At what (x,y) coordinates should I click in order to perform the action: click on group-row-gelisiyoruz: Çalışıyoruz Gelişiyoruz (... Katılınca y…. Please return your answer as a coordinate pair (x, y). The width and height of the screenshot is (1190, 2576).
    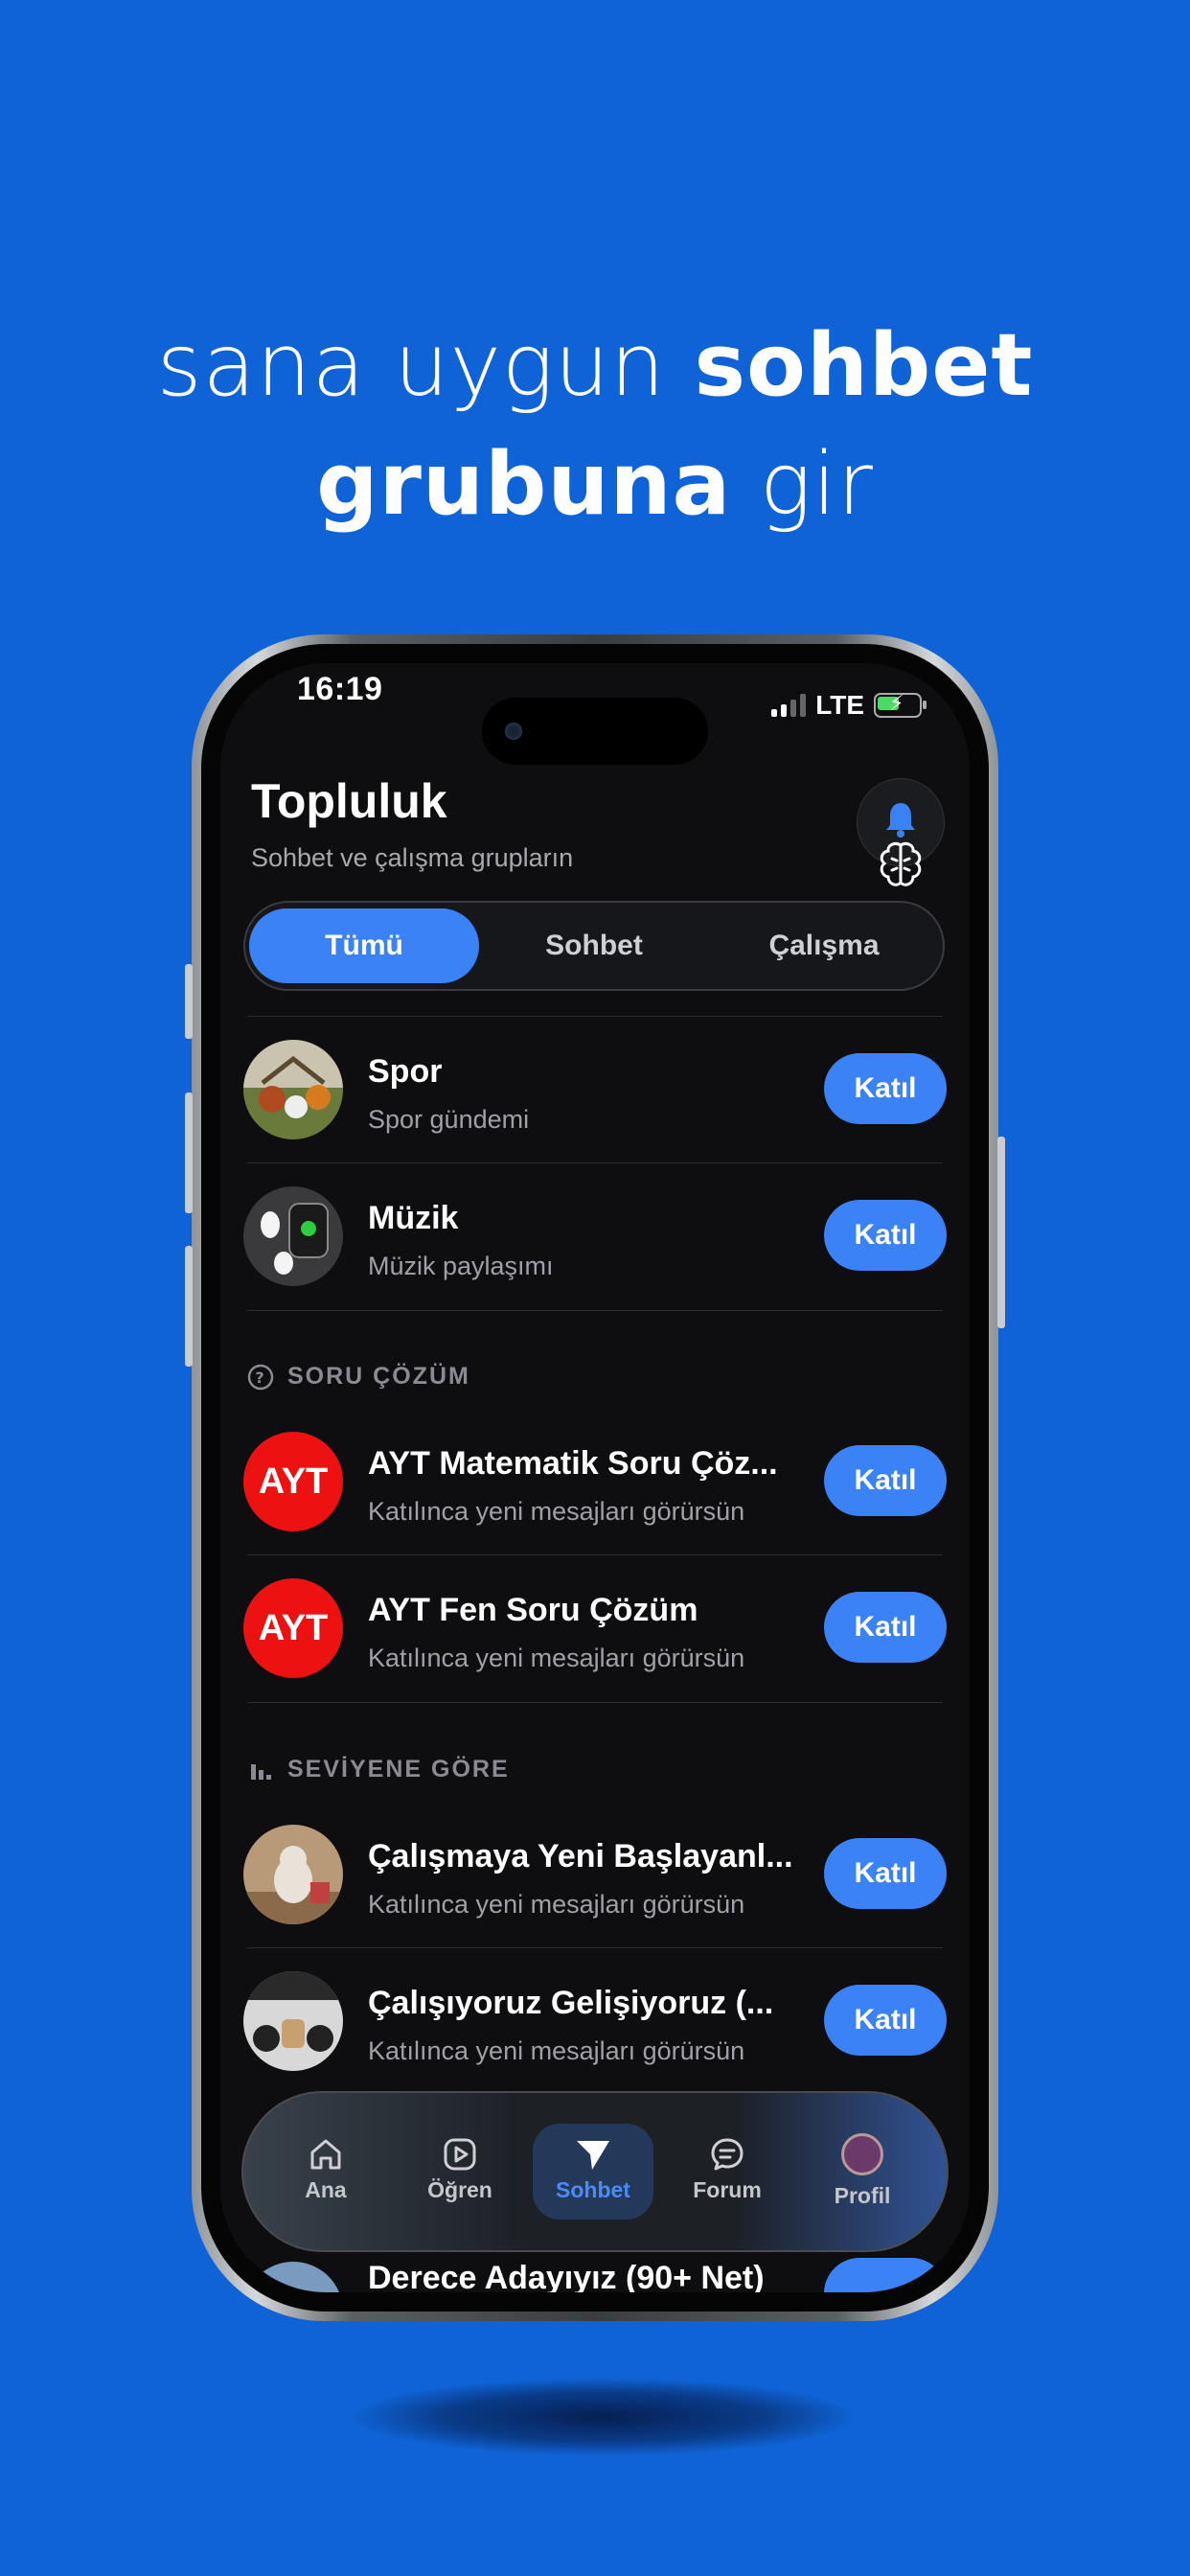
    Looking at the image, I should click on (595, 2021).